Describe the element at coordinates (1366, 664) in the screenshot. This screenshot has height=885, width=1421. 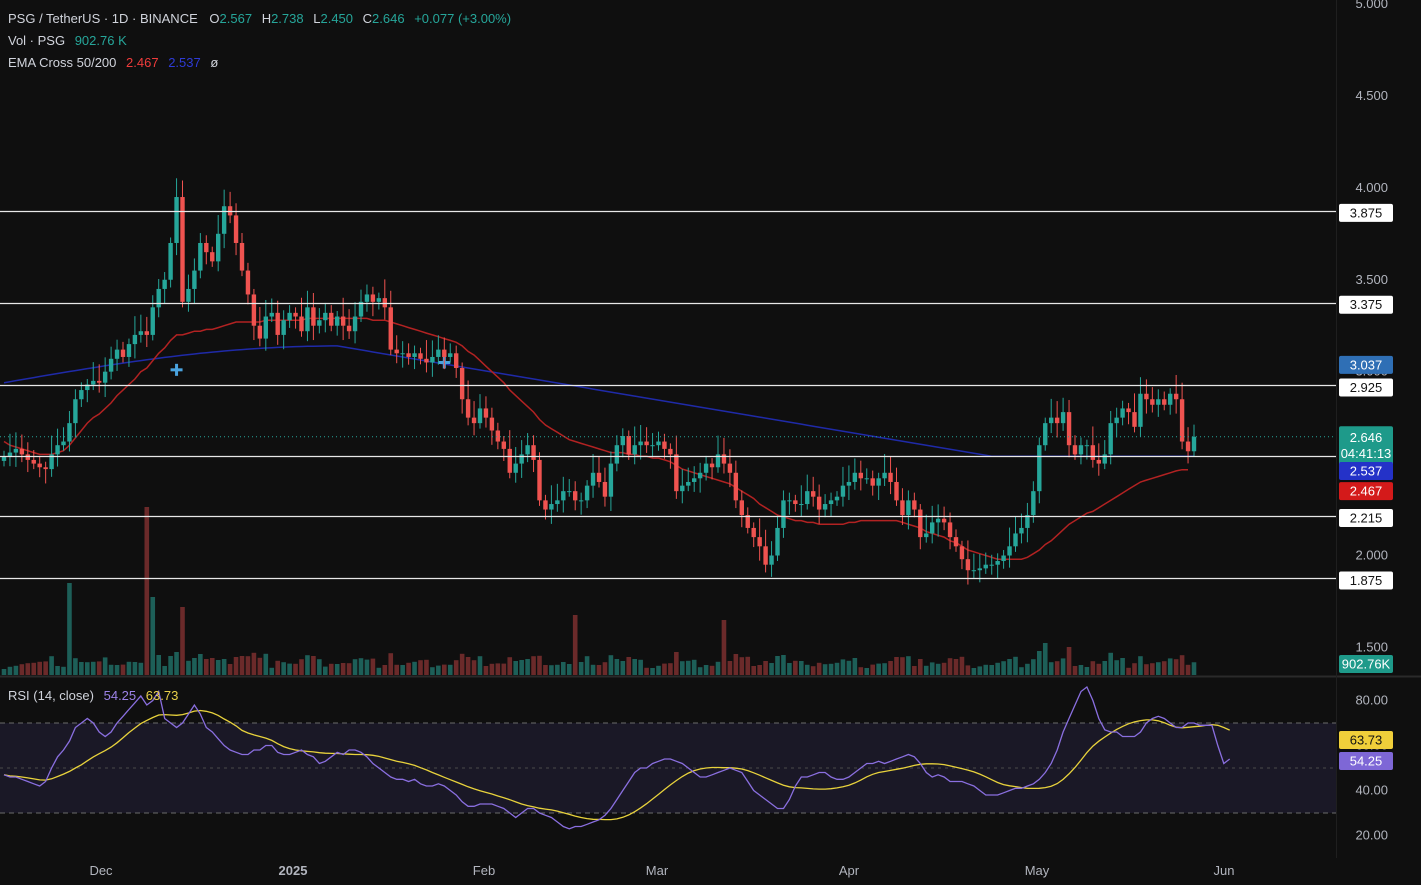
I see `volume-tag: 902.76K` at that location.